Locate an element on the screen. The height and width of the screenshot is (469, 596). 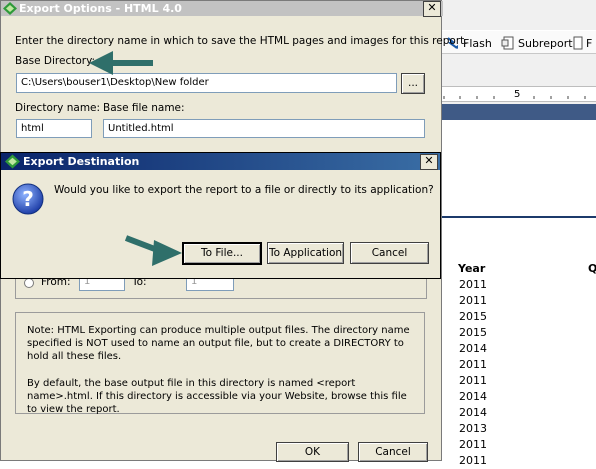
arrow-to-file-button is located at coordinates (153, 250).